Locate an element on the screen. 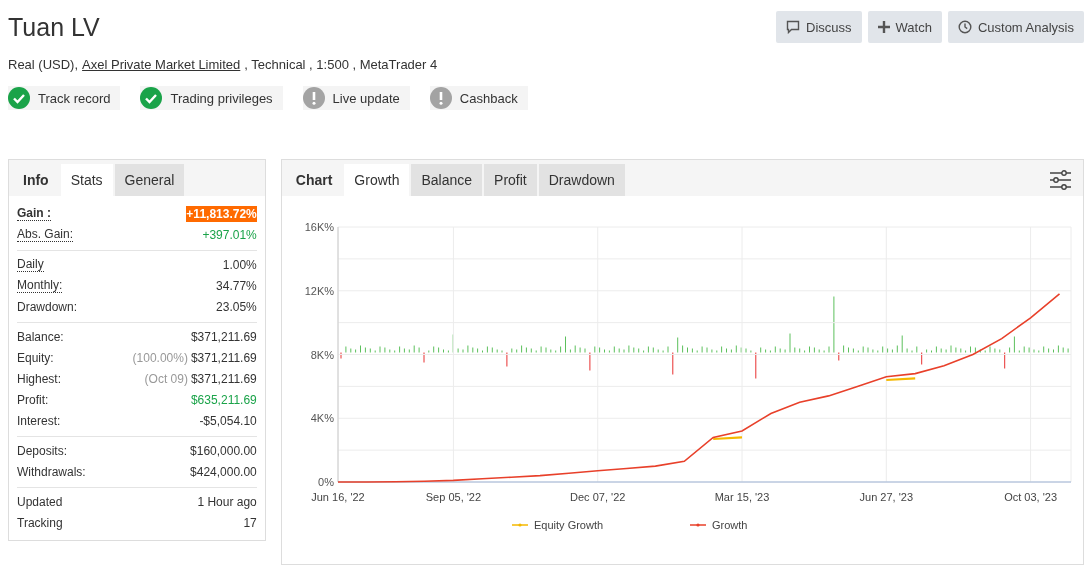 This screenshot has width=1090, height=572. broker-link: Axel Private Market Limited is located at coordinates (161, 64).